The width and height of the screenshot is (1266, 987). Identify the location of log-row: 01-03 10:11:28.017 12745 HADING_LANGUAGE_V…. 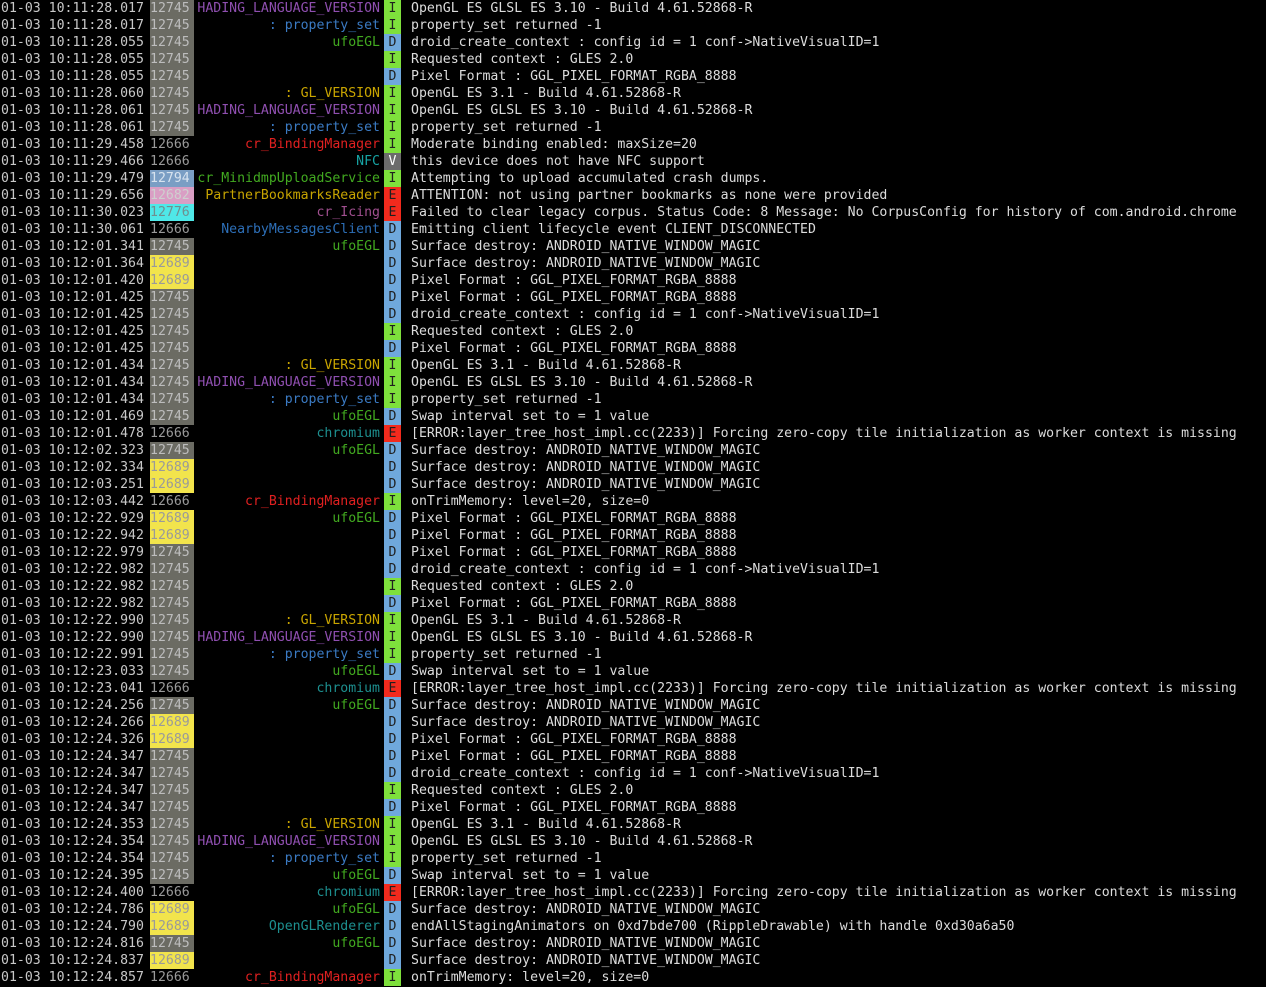
(633, 8).